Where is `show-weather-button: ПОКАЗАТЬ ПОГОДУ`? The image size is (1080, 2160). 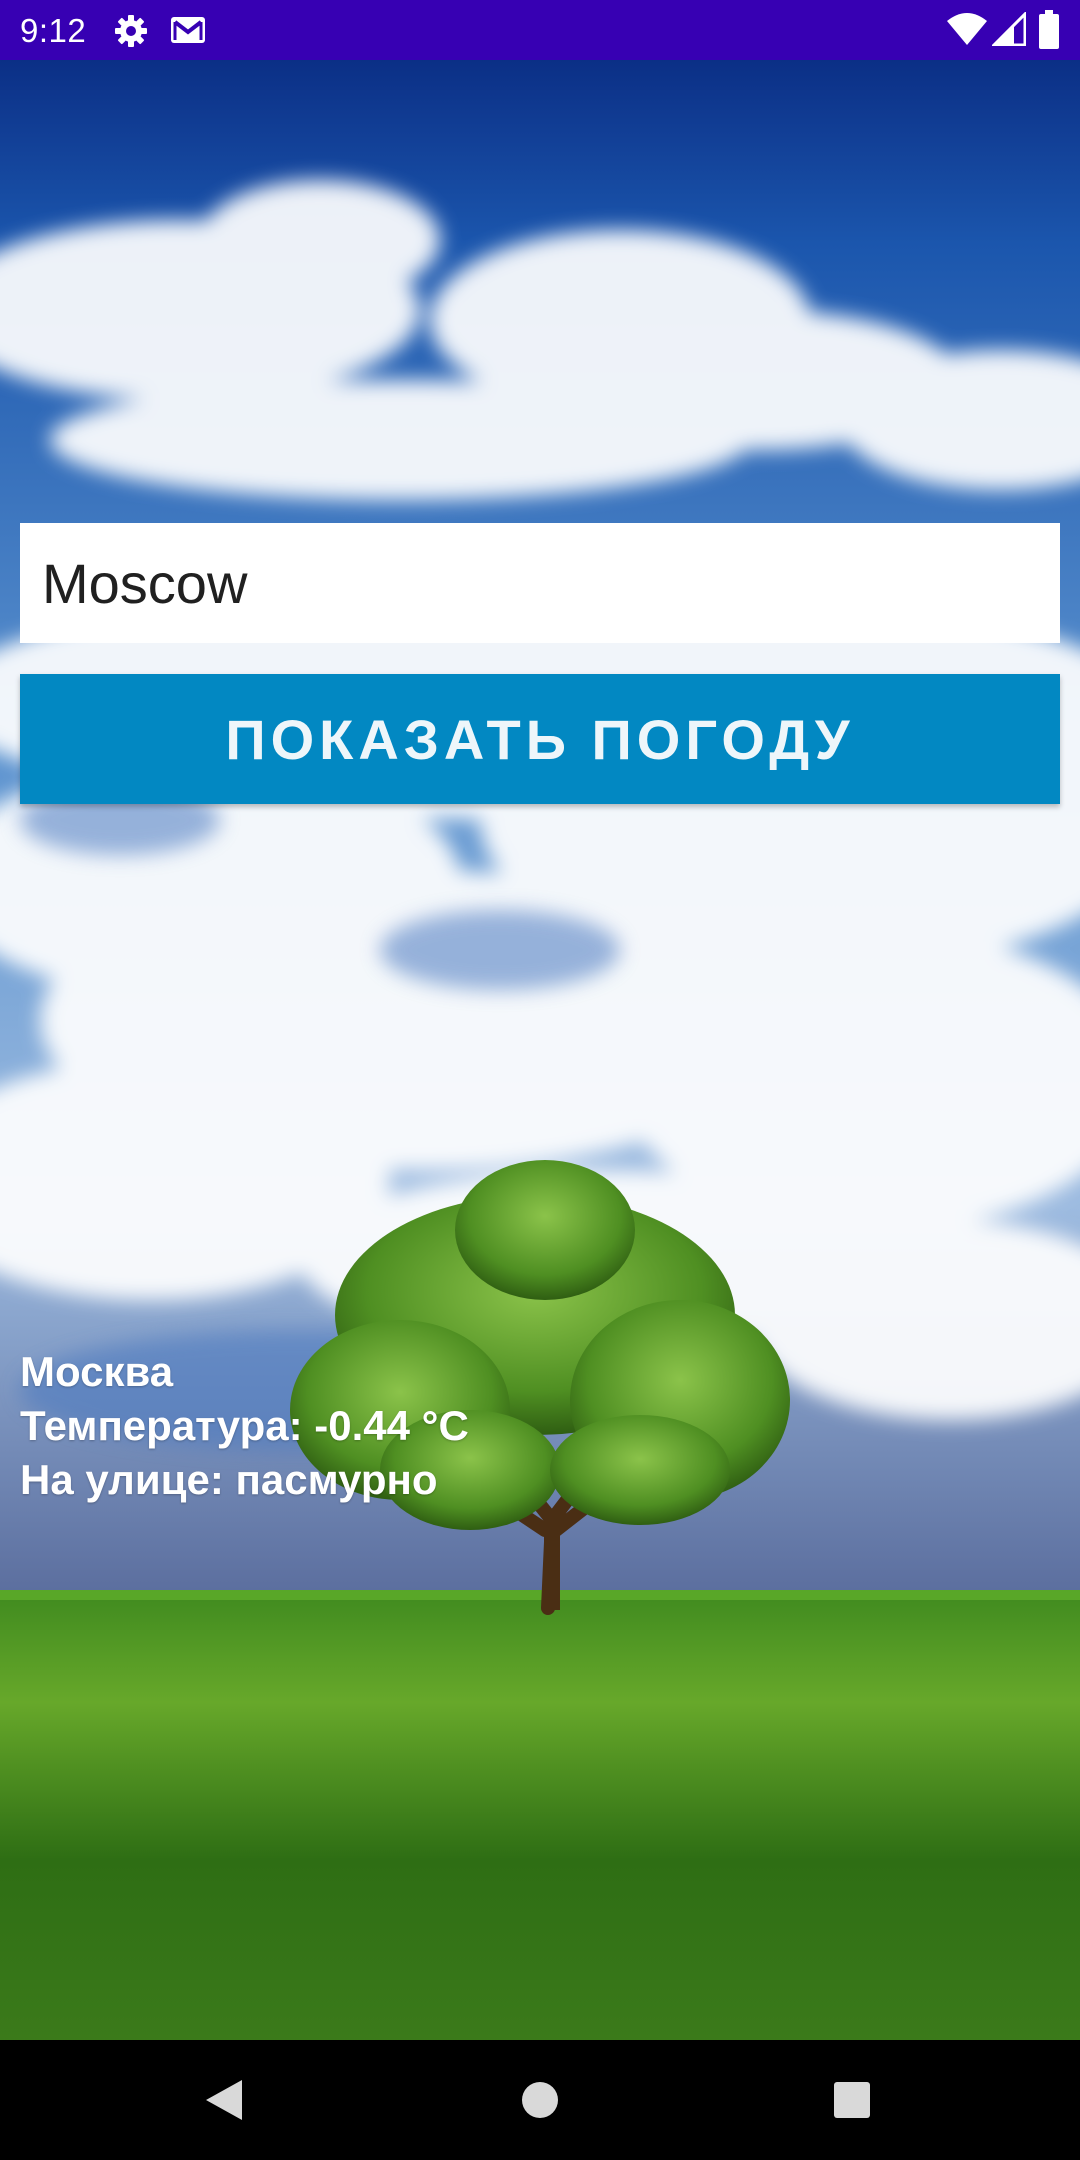
show-weather-button: ПОКАЗАТЬ ПОГОДУ is located at coordinates (540, 739).